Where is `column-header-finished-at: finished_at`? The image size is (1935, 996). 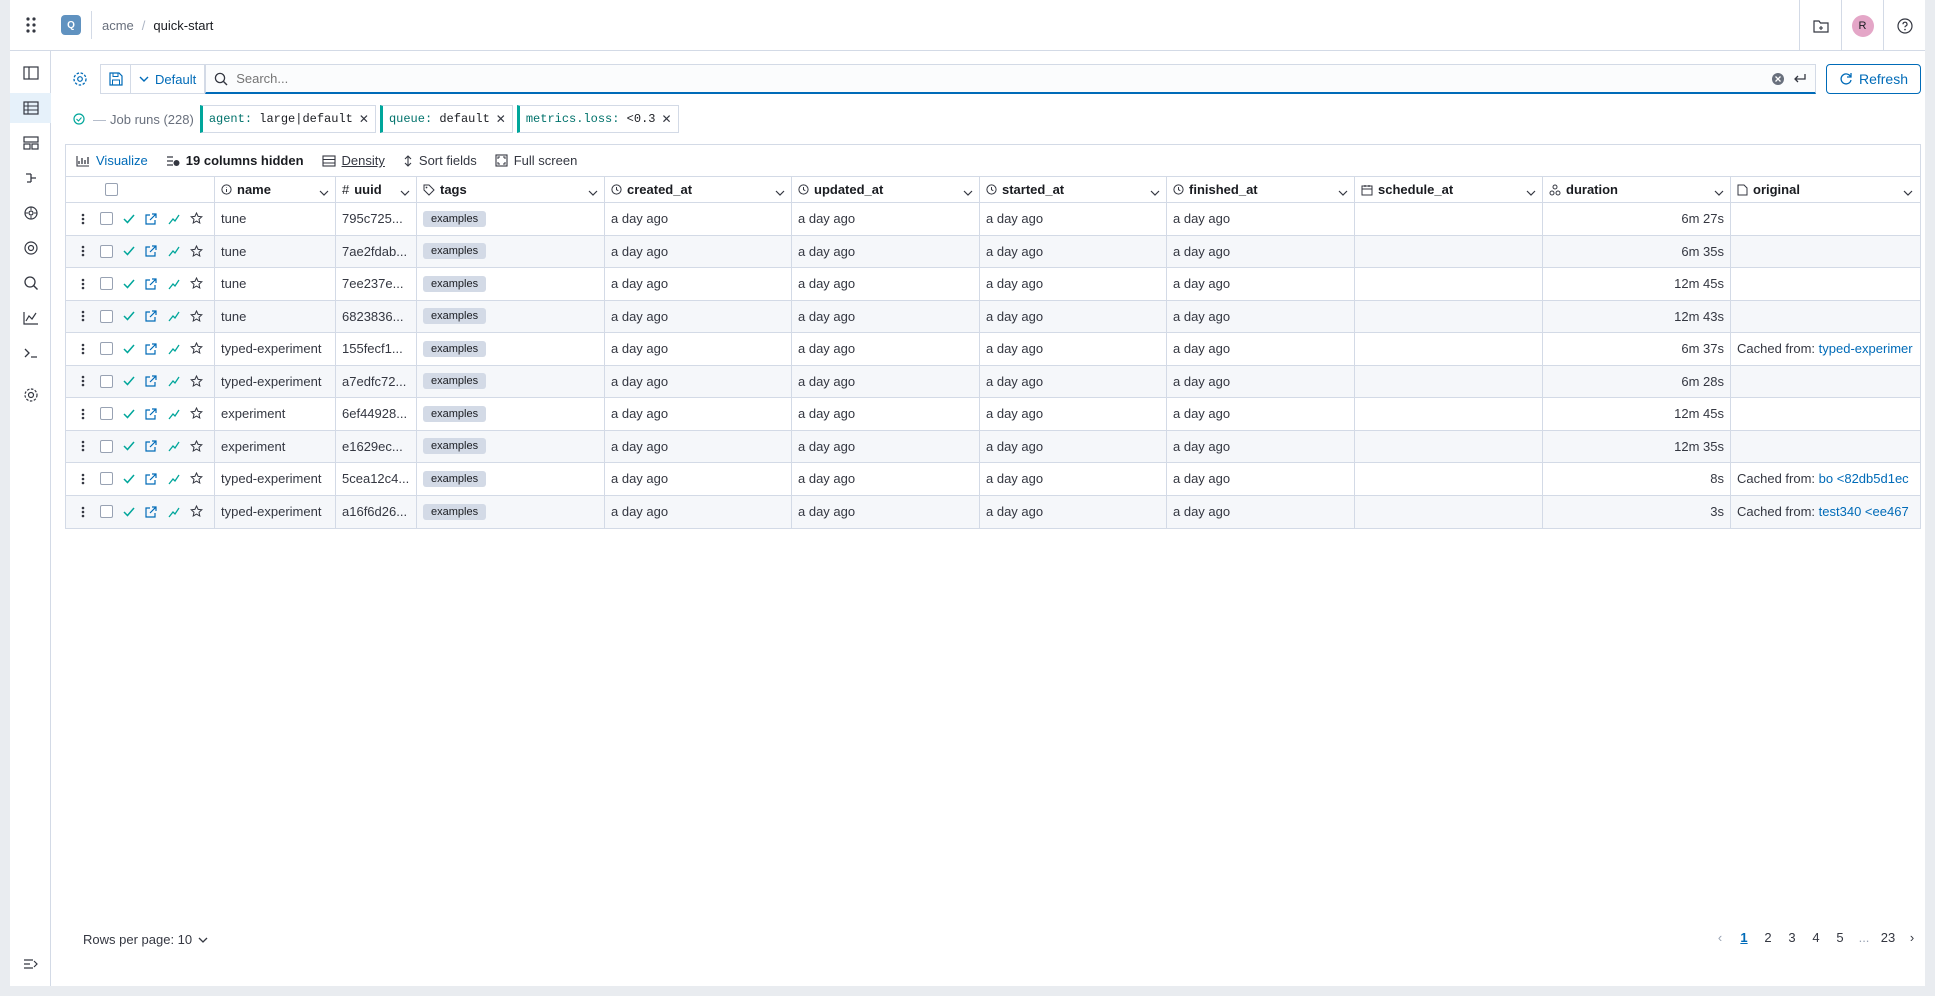
column-header-finished-at: finished_at is located at coordinates (1261, 189).